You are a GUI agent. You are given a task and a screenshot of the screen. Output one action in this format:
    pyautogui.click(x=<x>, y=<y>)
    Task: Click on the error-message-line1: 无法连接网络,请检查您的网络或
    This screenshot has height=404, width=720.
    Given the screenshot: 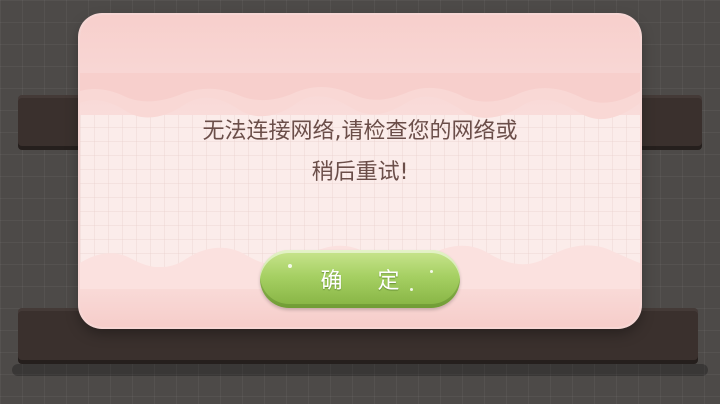 What is the action you would take?
    pyautogui.click(x=360, y=131)
    